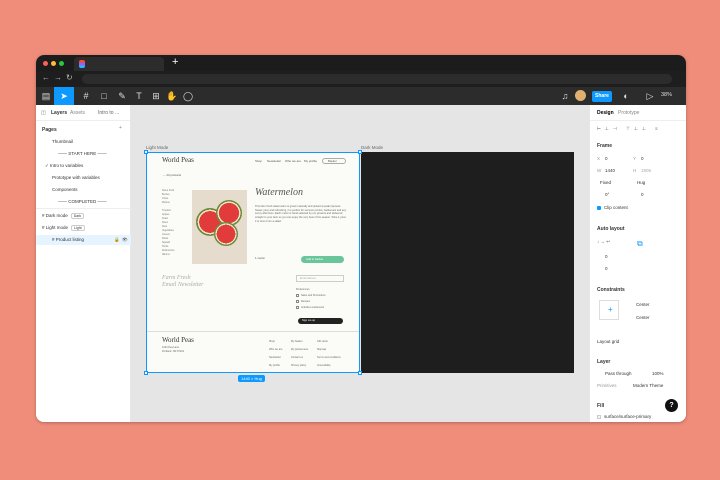  I want to click on layer-product-listing: # Product listing, so click(68, 239).